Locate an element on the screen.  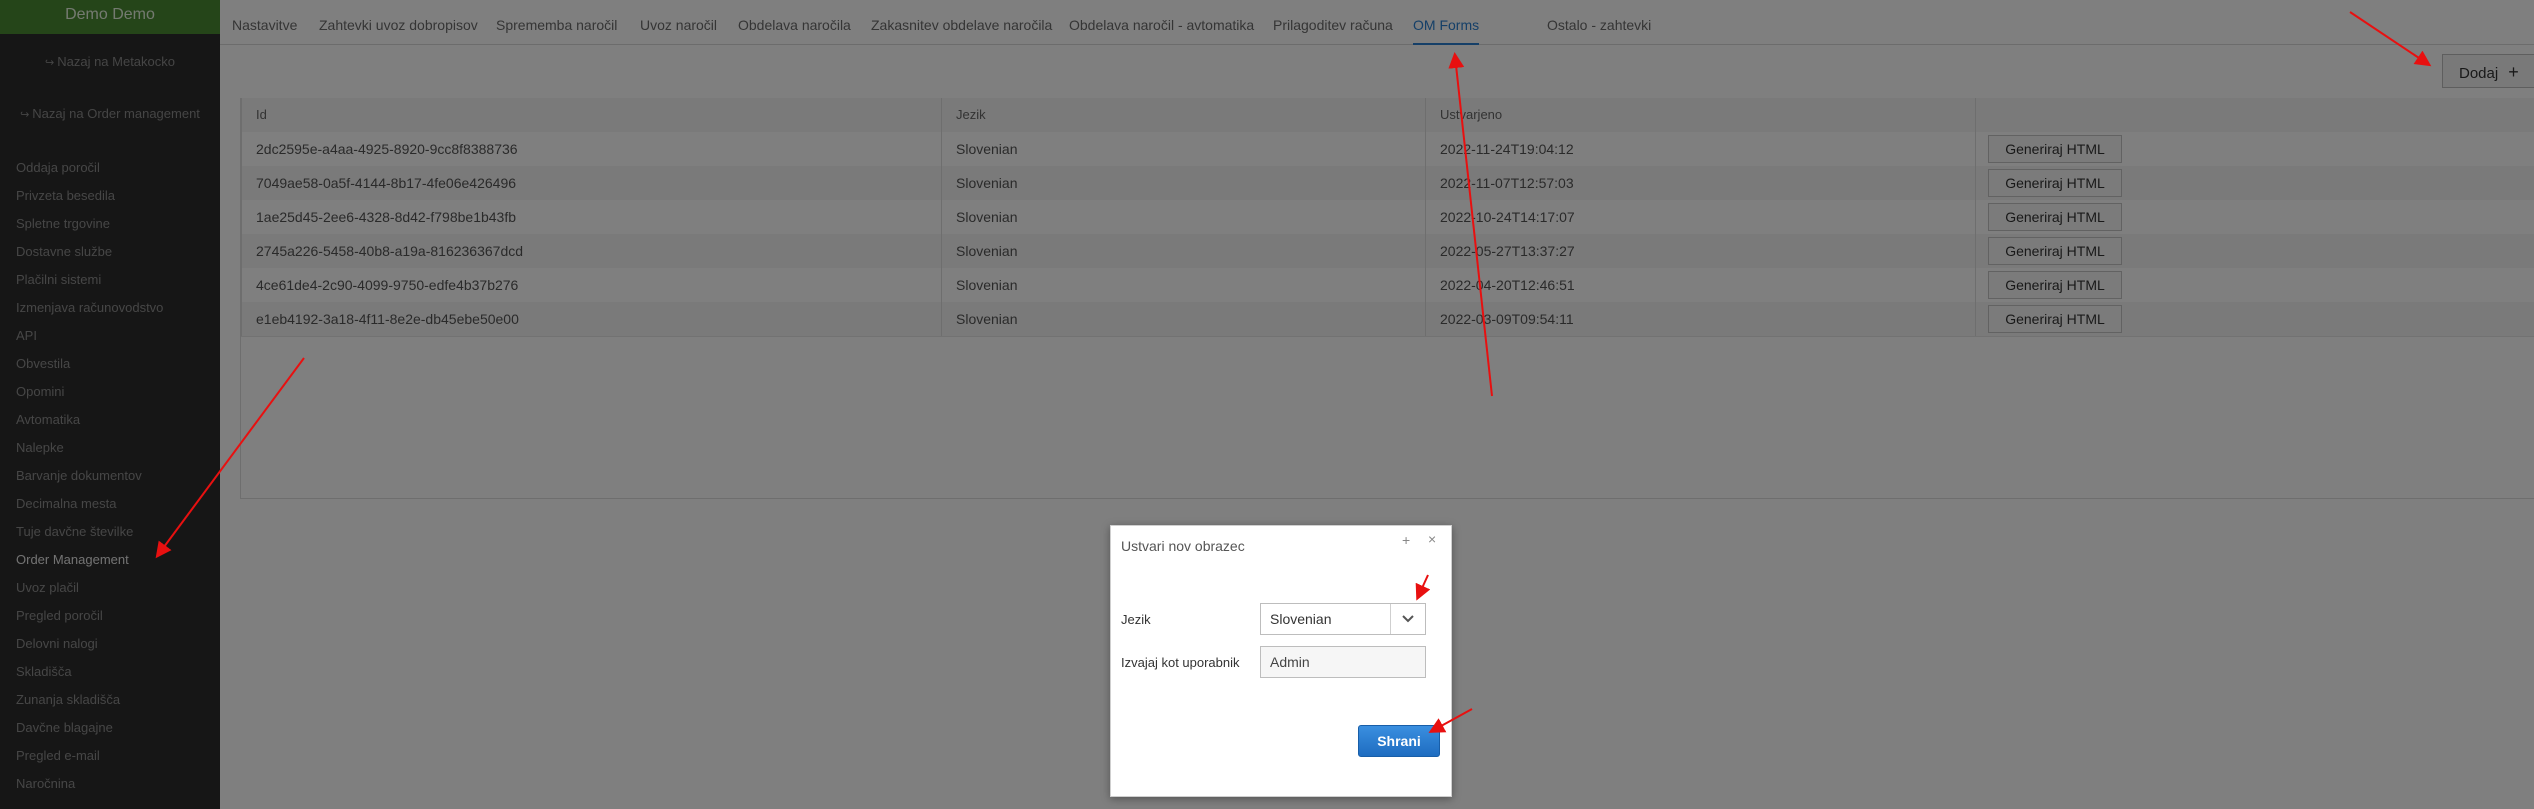
maximize-icon: + is located at coordinates (1406, 540).